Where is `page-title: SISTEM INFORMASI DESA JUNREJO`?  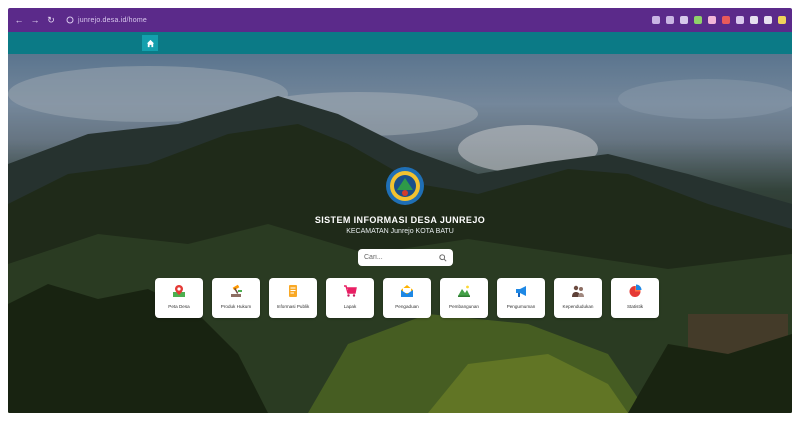
page-title: SISTEM INFORMASI DESA JUNREJO is located at coordinates (400, 220).